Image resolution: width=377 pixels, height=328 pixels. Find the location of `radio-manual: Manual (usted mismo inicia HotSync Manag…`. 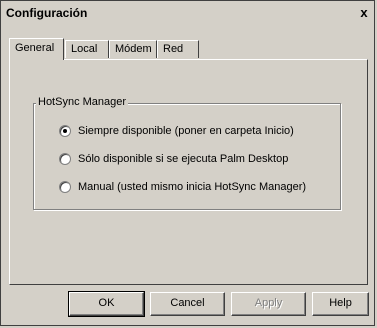

radio-manual: Manual (usted mismo inicia HotSync Manag… is located at coordinates (182, 187).